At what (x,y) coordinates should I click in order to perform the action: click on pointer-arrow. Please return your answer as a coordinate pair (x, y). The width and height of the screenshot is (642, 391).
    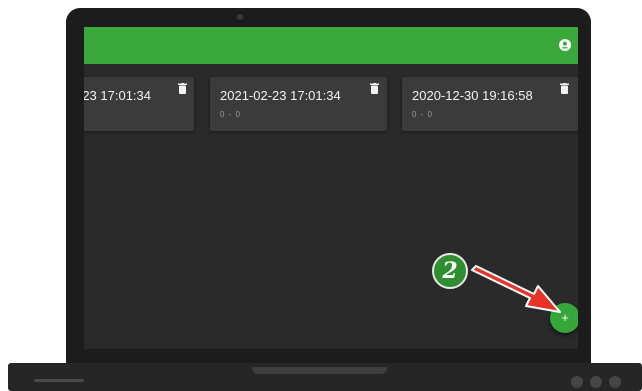
    Looking at the image, I should click on (516, 289).